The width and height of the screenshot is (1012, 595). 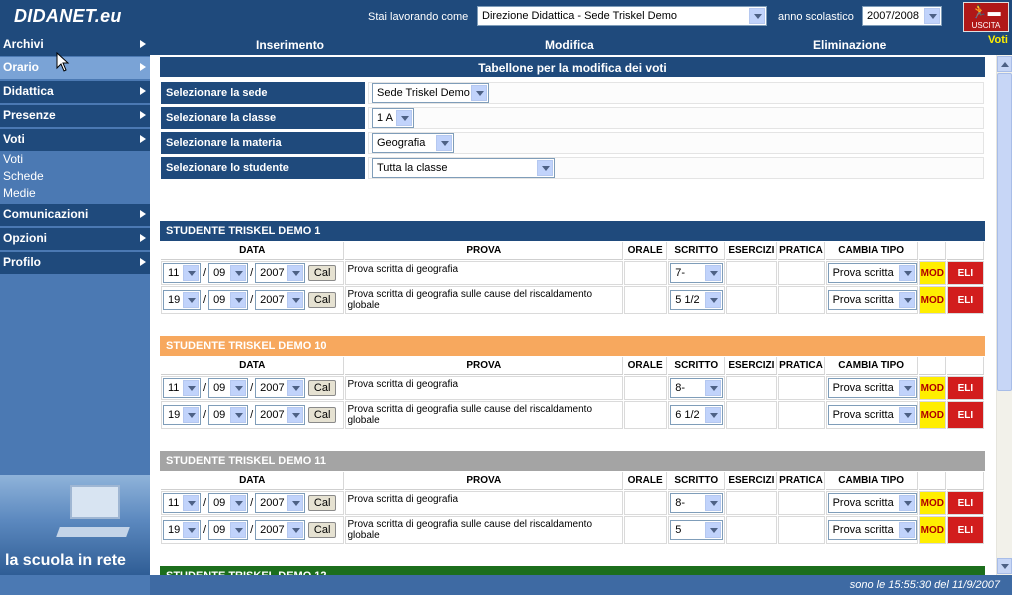 I want to click on scritto-select: 7-, so click(x=697, y=273).